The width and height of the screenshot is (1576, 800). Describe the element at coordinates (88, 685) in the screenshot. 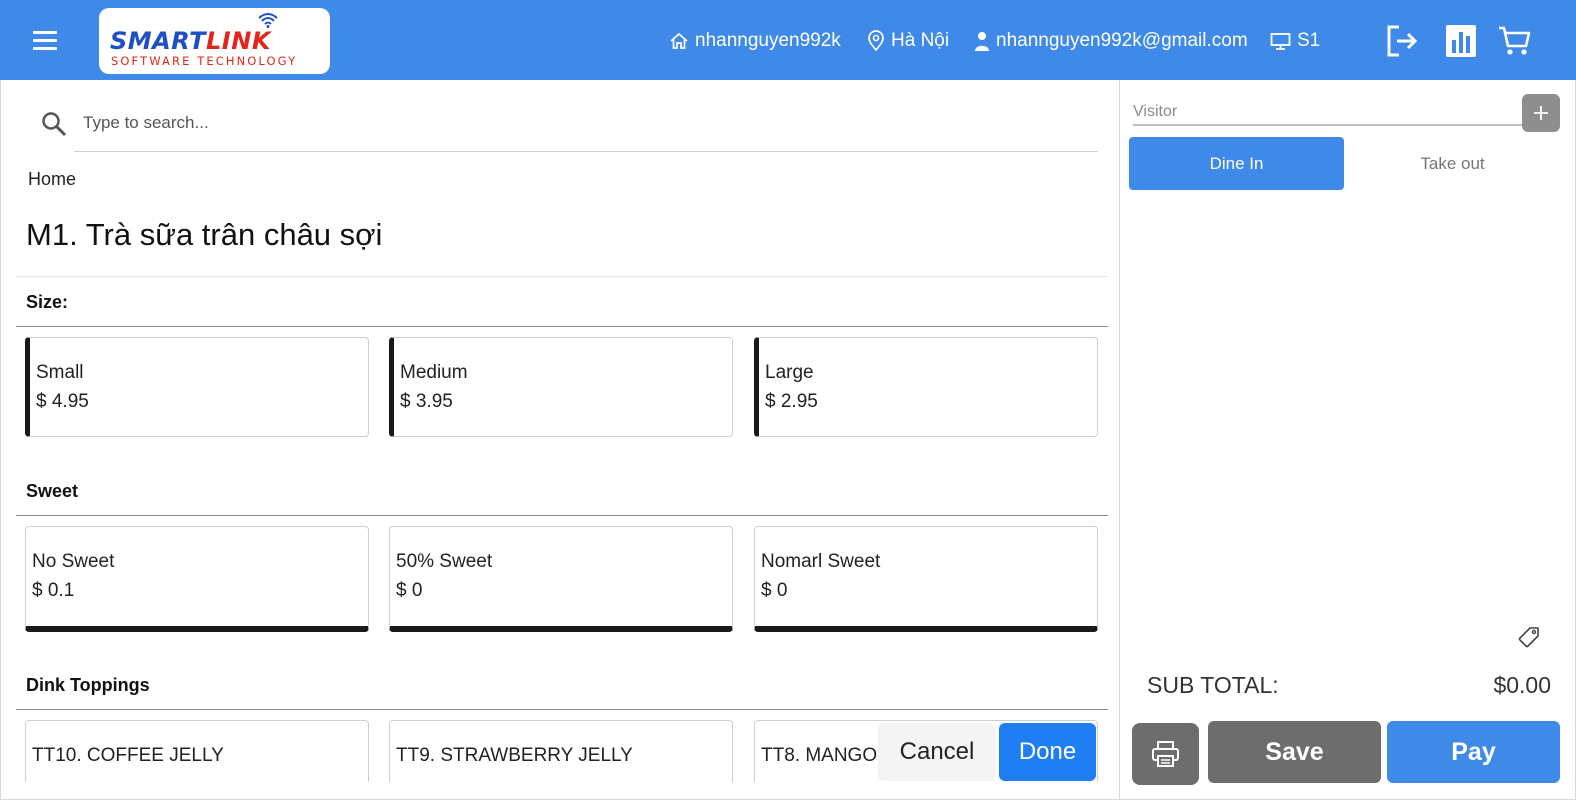

I see `toppings-group-label: Dink Toppings` at that location.